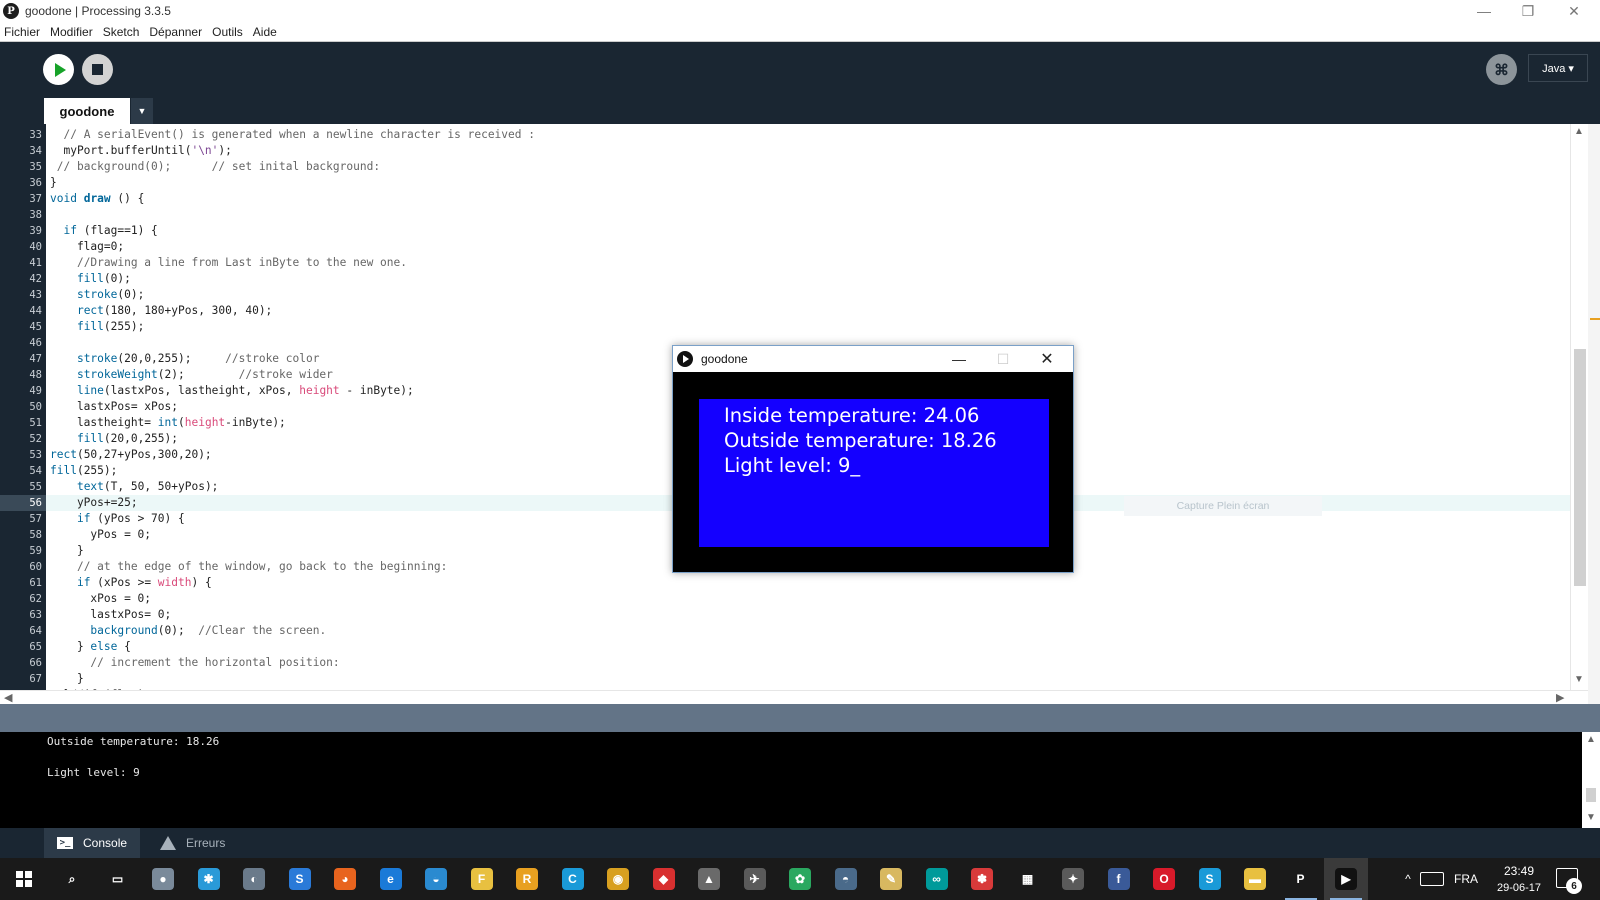  Describe the element at coordinates (300, 879) in the screenshot. I see `taskbar-app-4-button: S` at that location.